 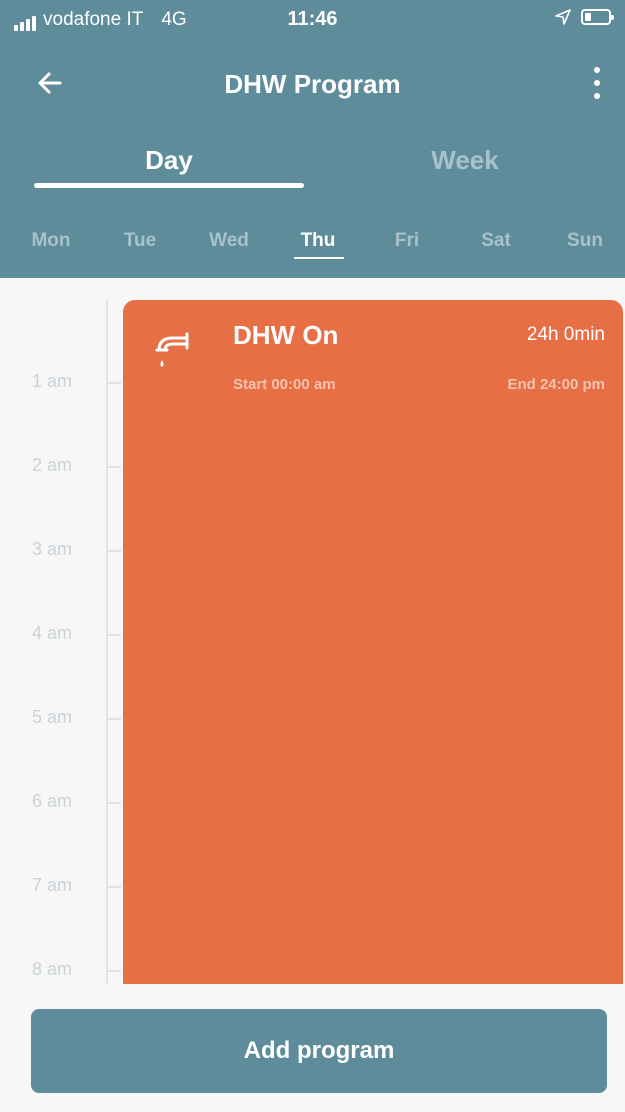 I want to click on day-thu: Thu, so click(x=318, y=241).